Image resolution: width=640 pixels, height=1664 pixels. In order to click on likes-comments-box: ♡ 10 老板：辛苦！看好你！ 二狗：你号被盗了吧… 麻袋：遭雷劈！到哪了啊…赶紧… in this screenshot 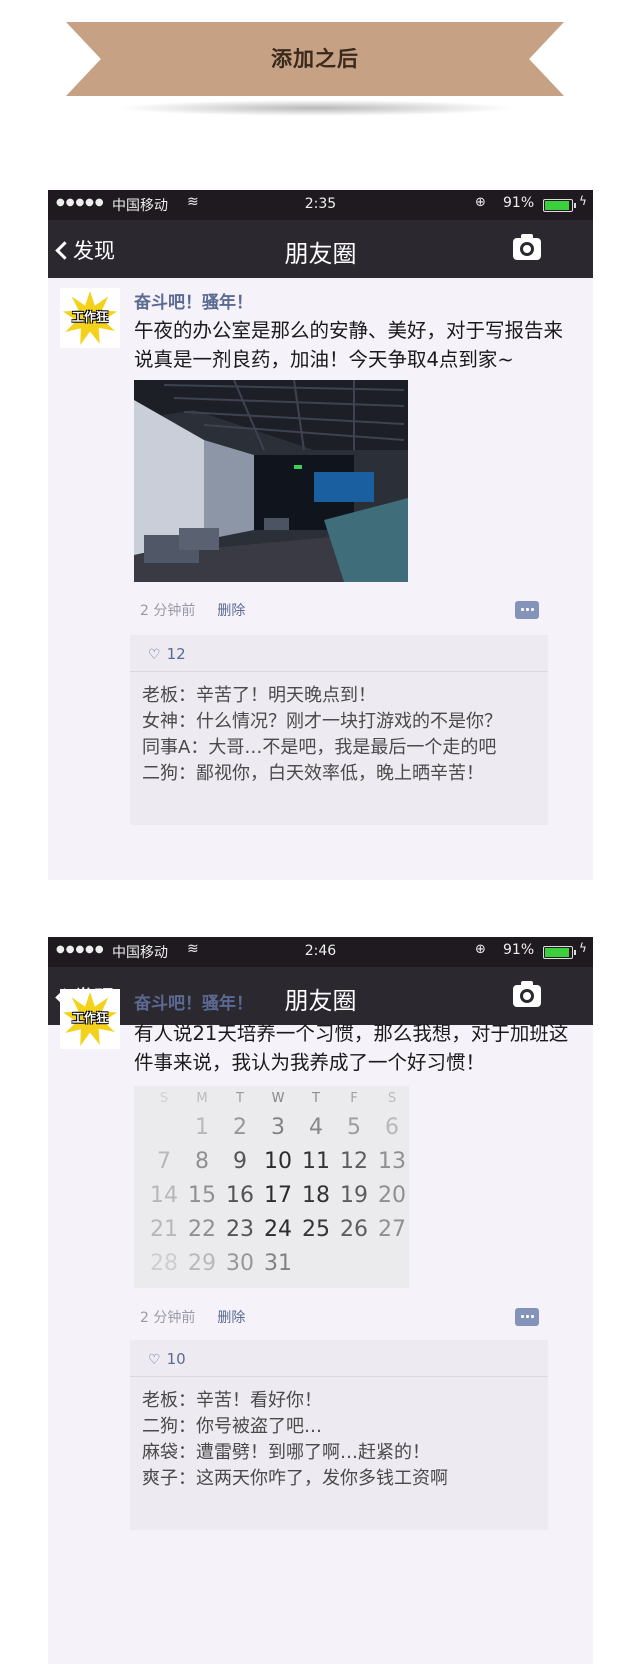, I will do `click(339, 1435)`.